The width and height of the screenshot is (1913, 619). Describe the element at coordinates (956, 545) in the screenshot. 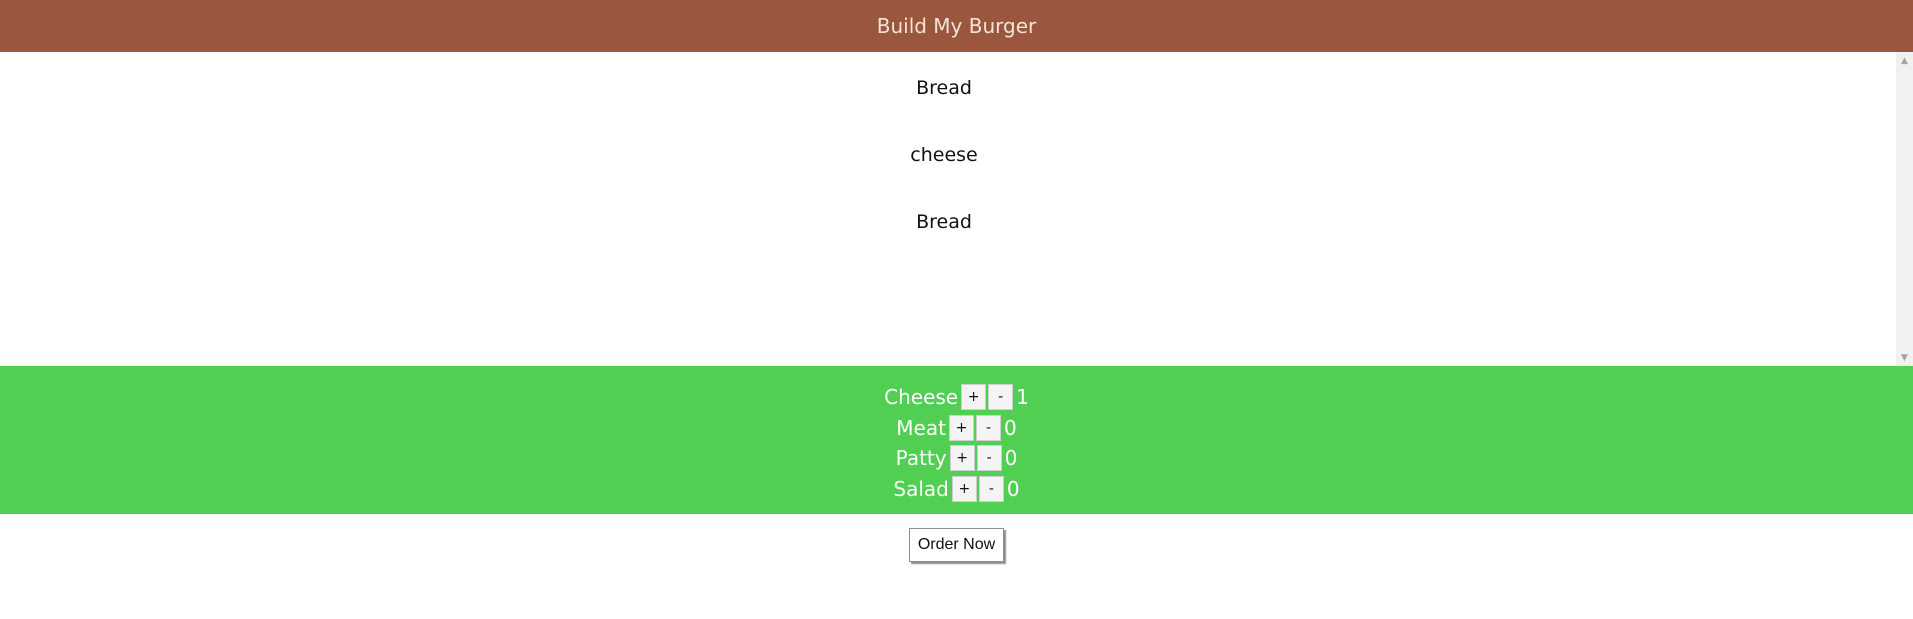

I see `order-now-button: Order Now` at that location.